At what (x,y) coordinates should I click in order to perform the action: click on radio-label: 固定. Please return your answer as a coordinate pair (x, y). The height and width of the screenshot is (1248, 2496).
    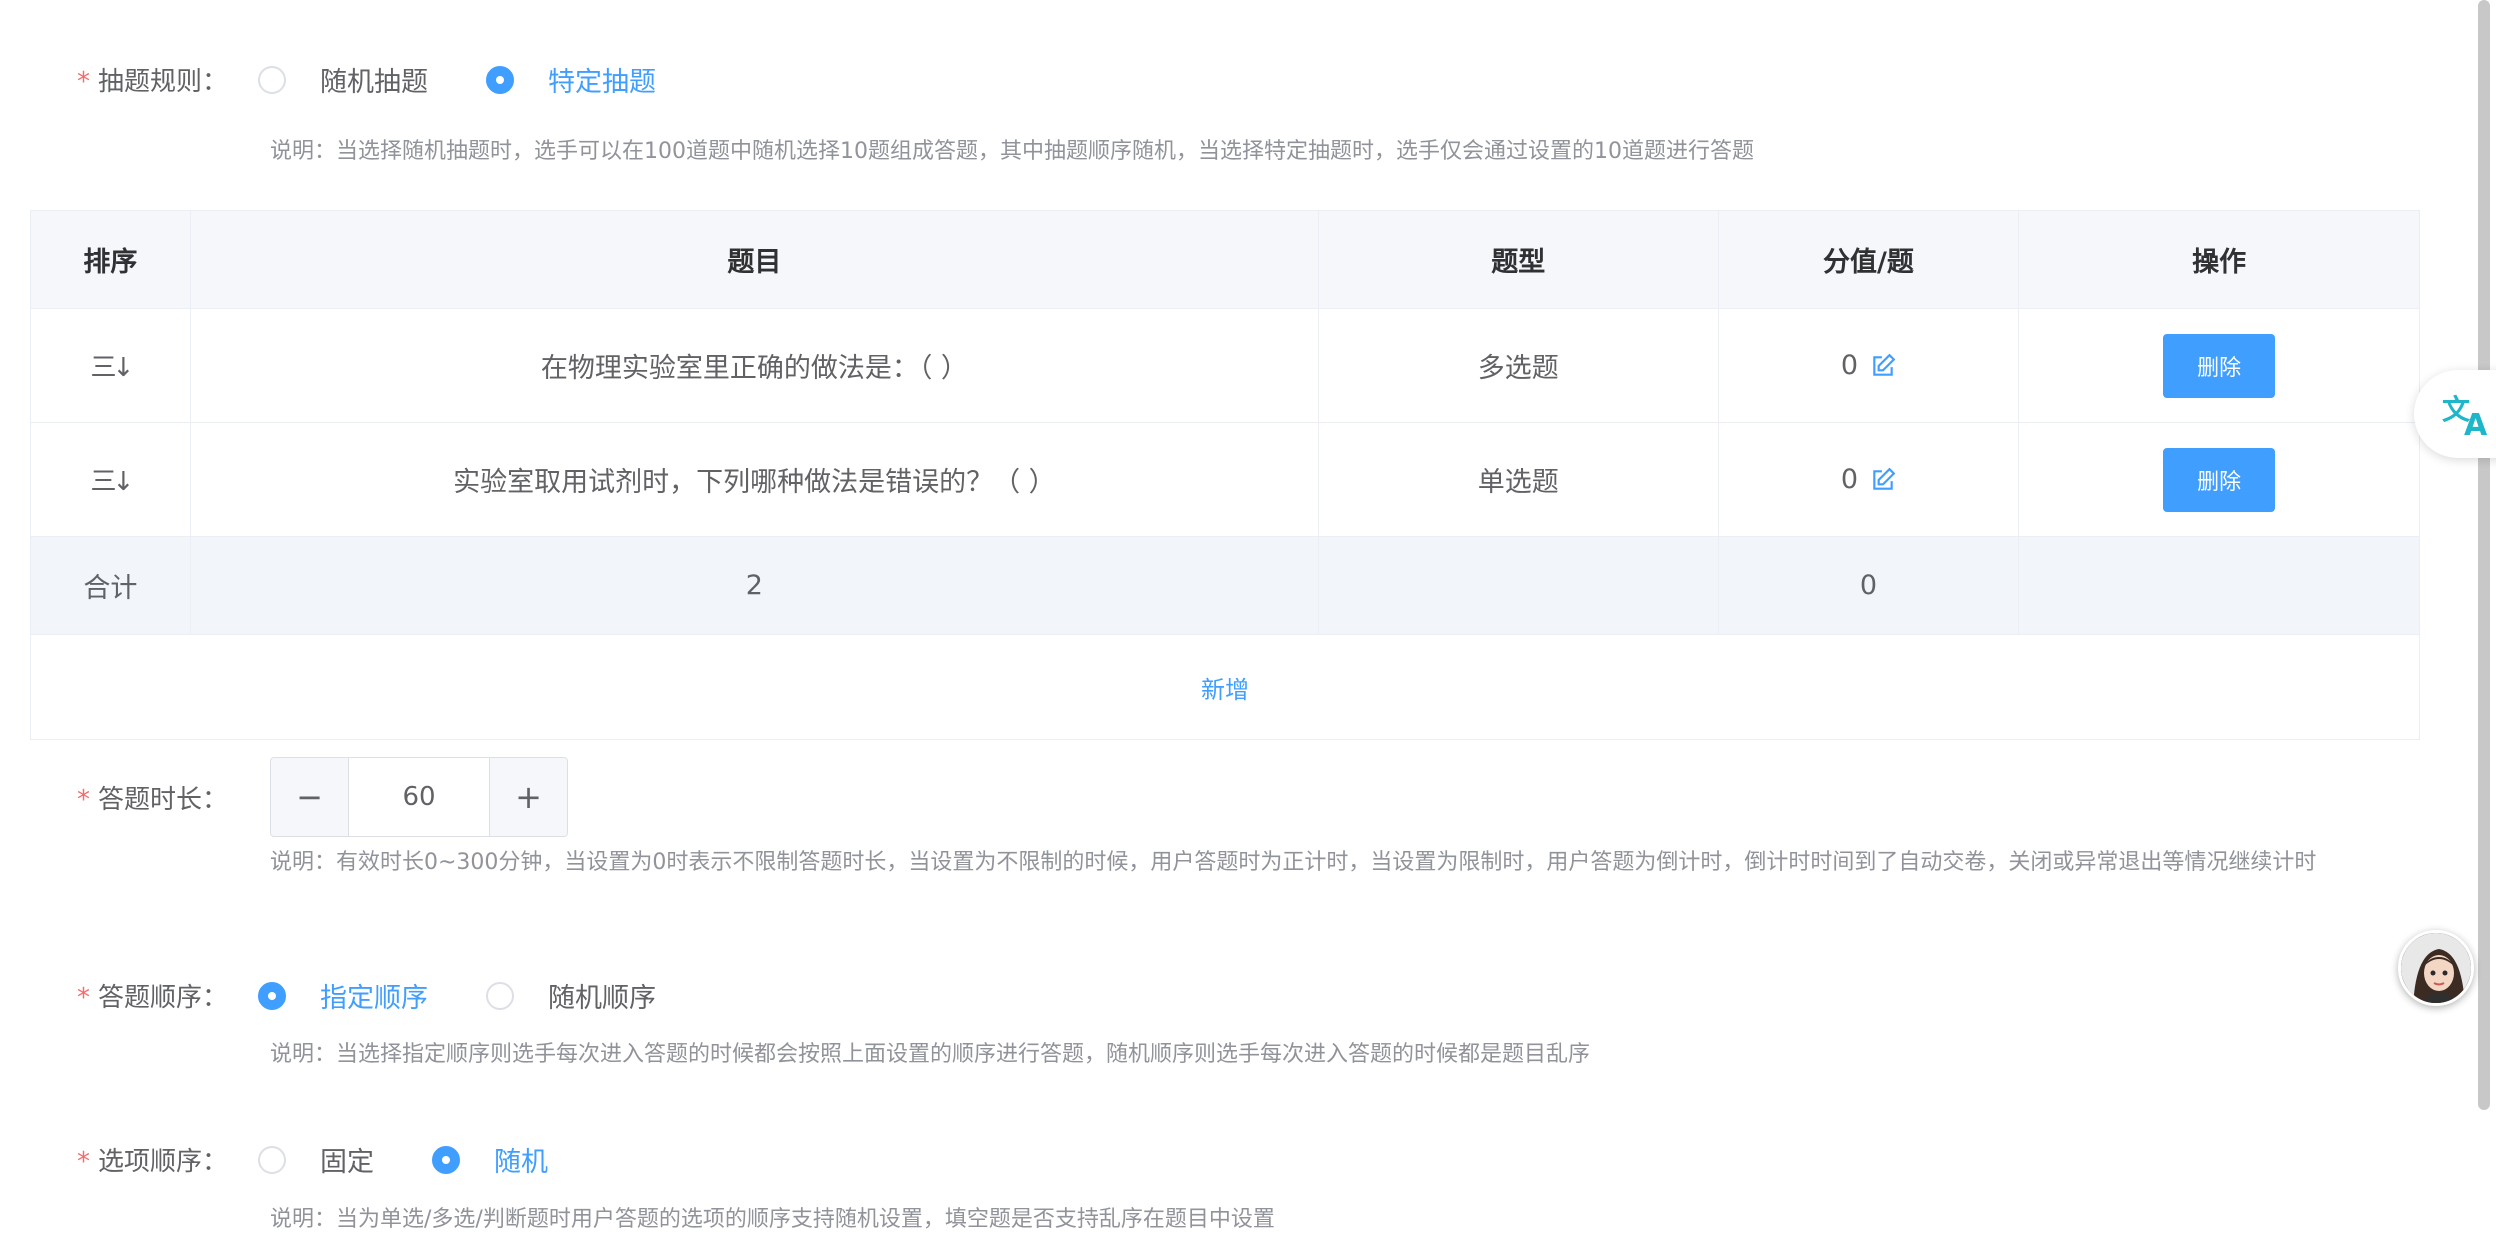
    Looking at the image, I should click on (347, 1162).